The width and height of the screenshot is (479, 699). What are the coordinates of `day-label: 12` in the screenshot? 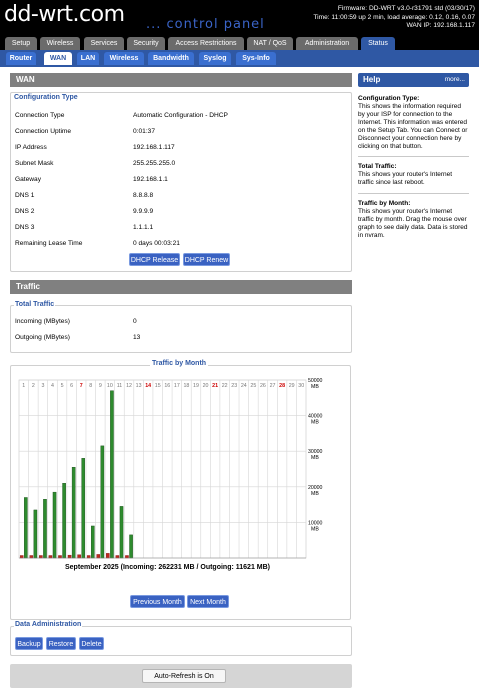 It's located at (129, 386).